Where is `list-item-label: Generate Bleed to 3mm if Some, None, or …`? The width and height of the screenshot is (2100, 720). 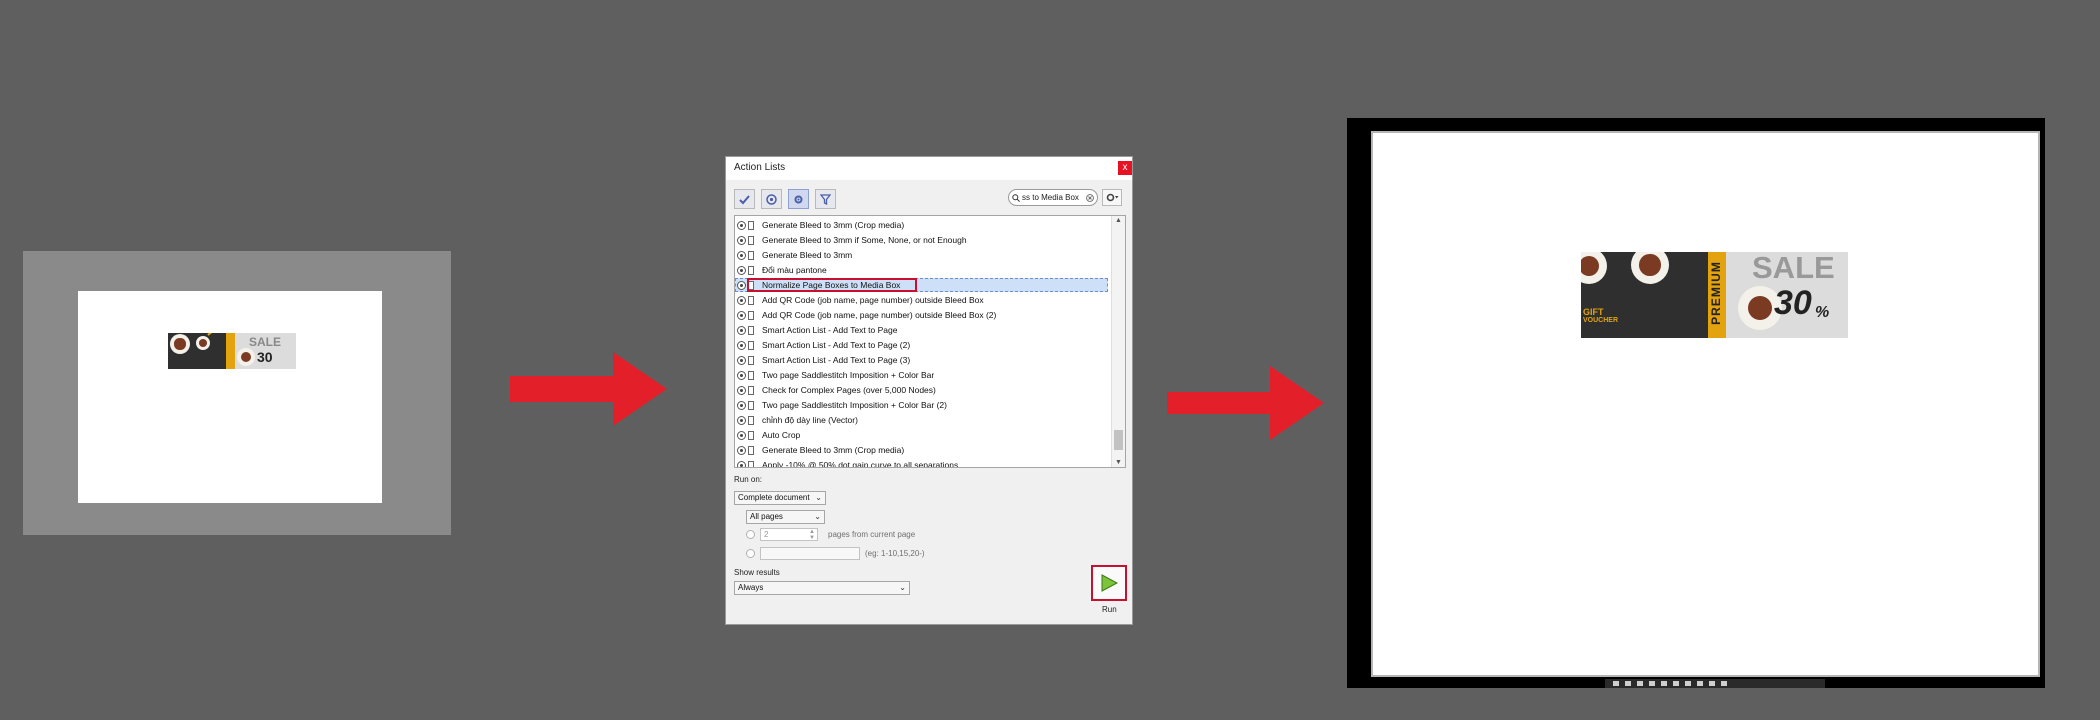
list-item-label: Generate Bleed to 3mm if Some, None, or … is located at coordinates (864, 240).